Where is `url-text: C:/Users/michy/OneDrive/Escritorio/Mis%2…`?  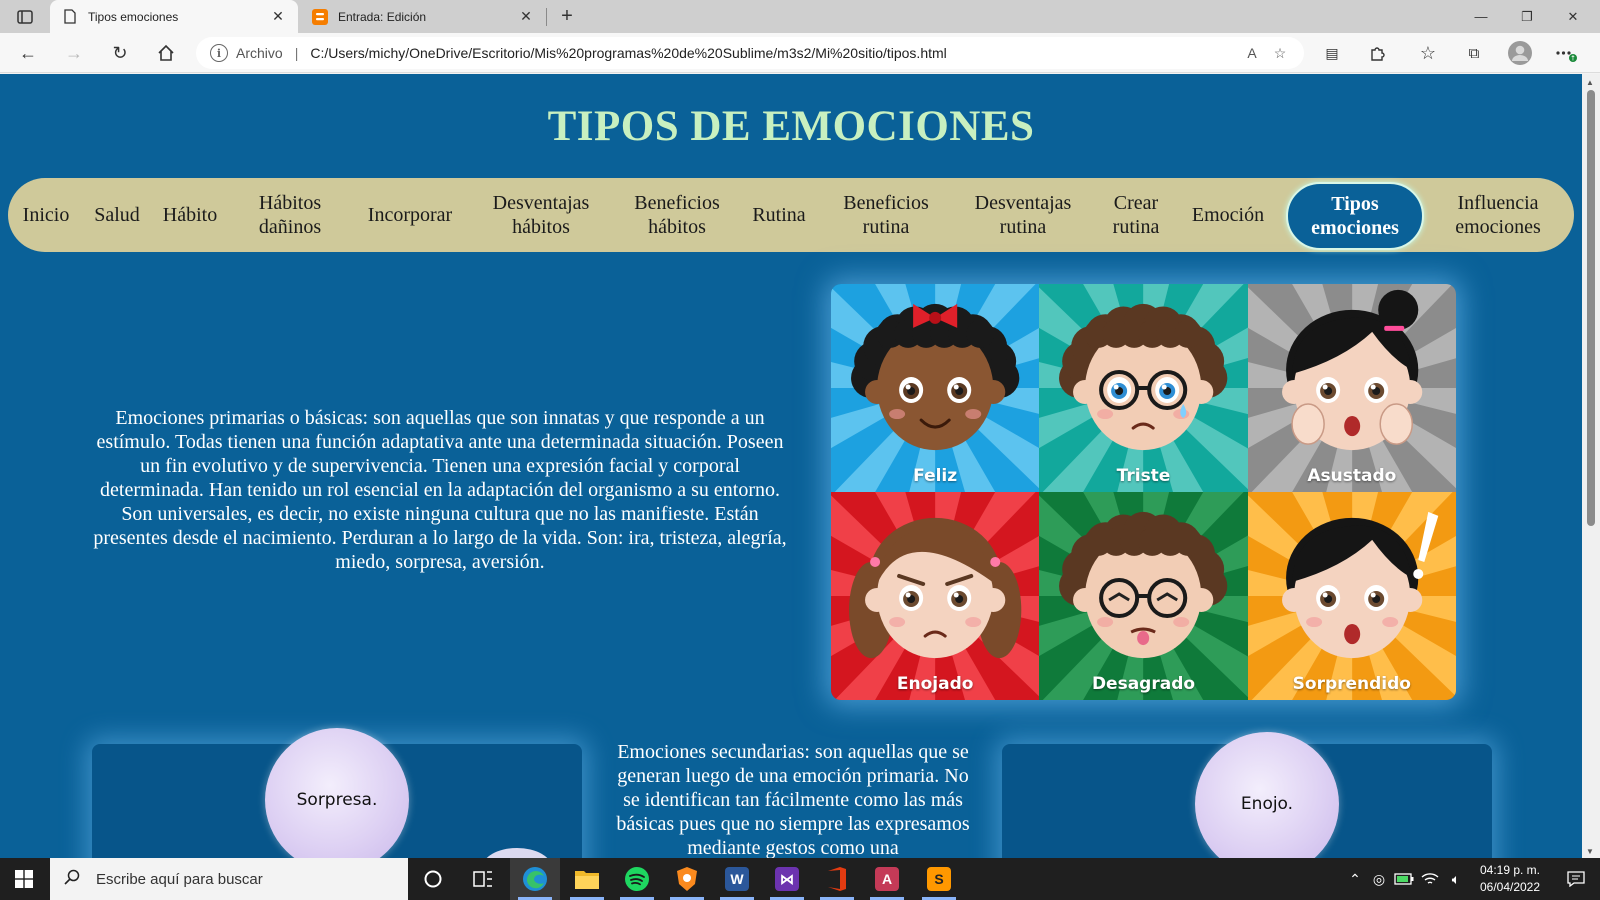 url-text: C:/Users/michy/OneDrive/Escritorio/Mis%2… is located at coordinates (774, 53).